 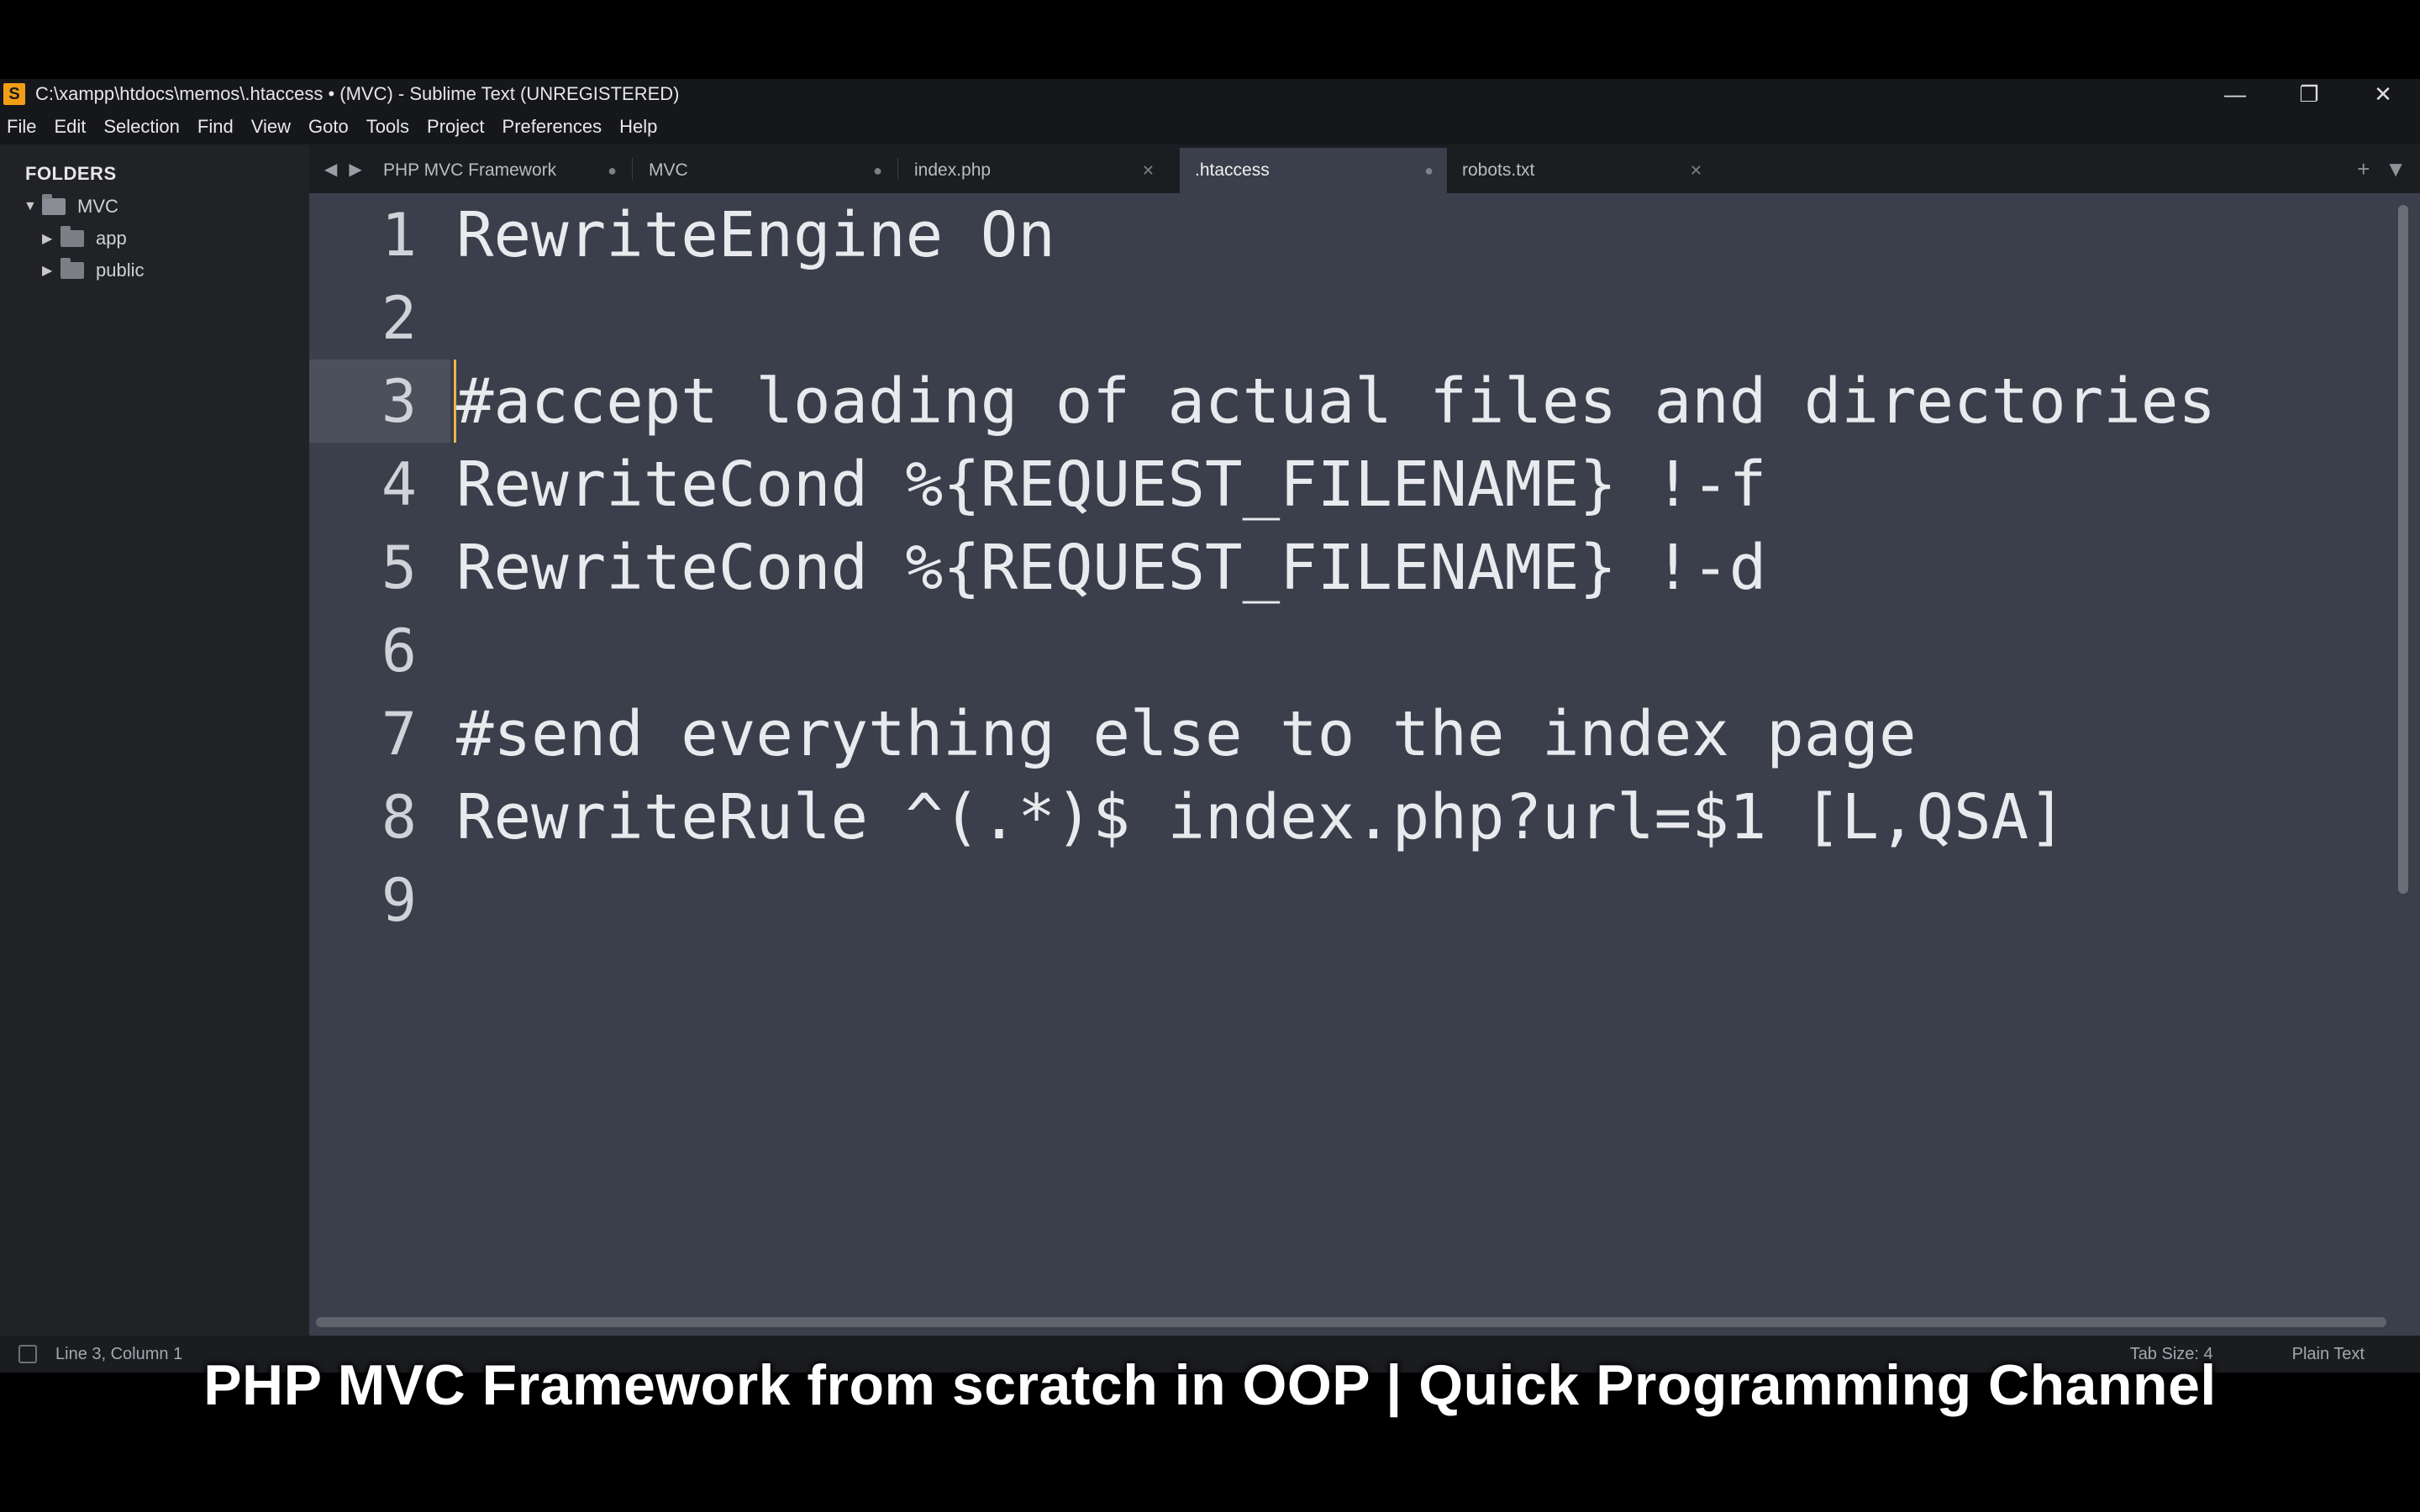 What do you see at coordinates (1033, 170) in the screenshot?
I see `tab-index-php: index.php ✕` at bounding box center [1033, 170].